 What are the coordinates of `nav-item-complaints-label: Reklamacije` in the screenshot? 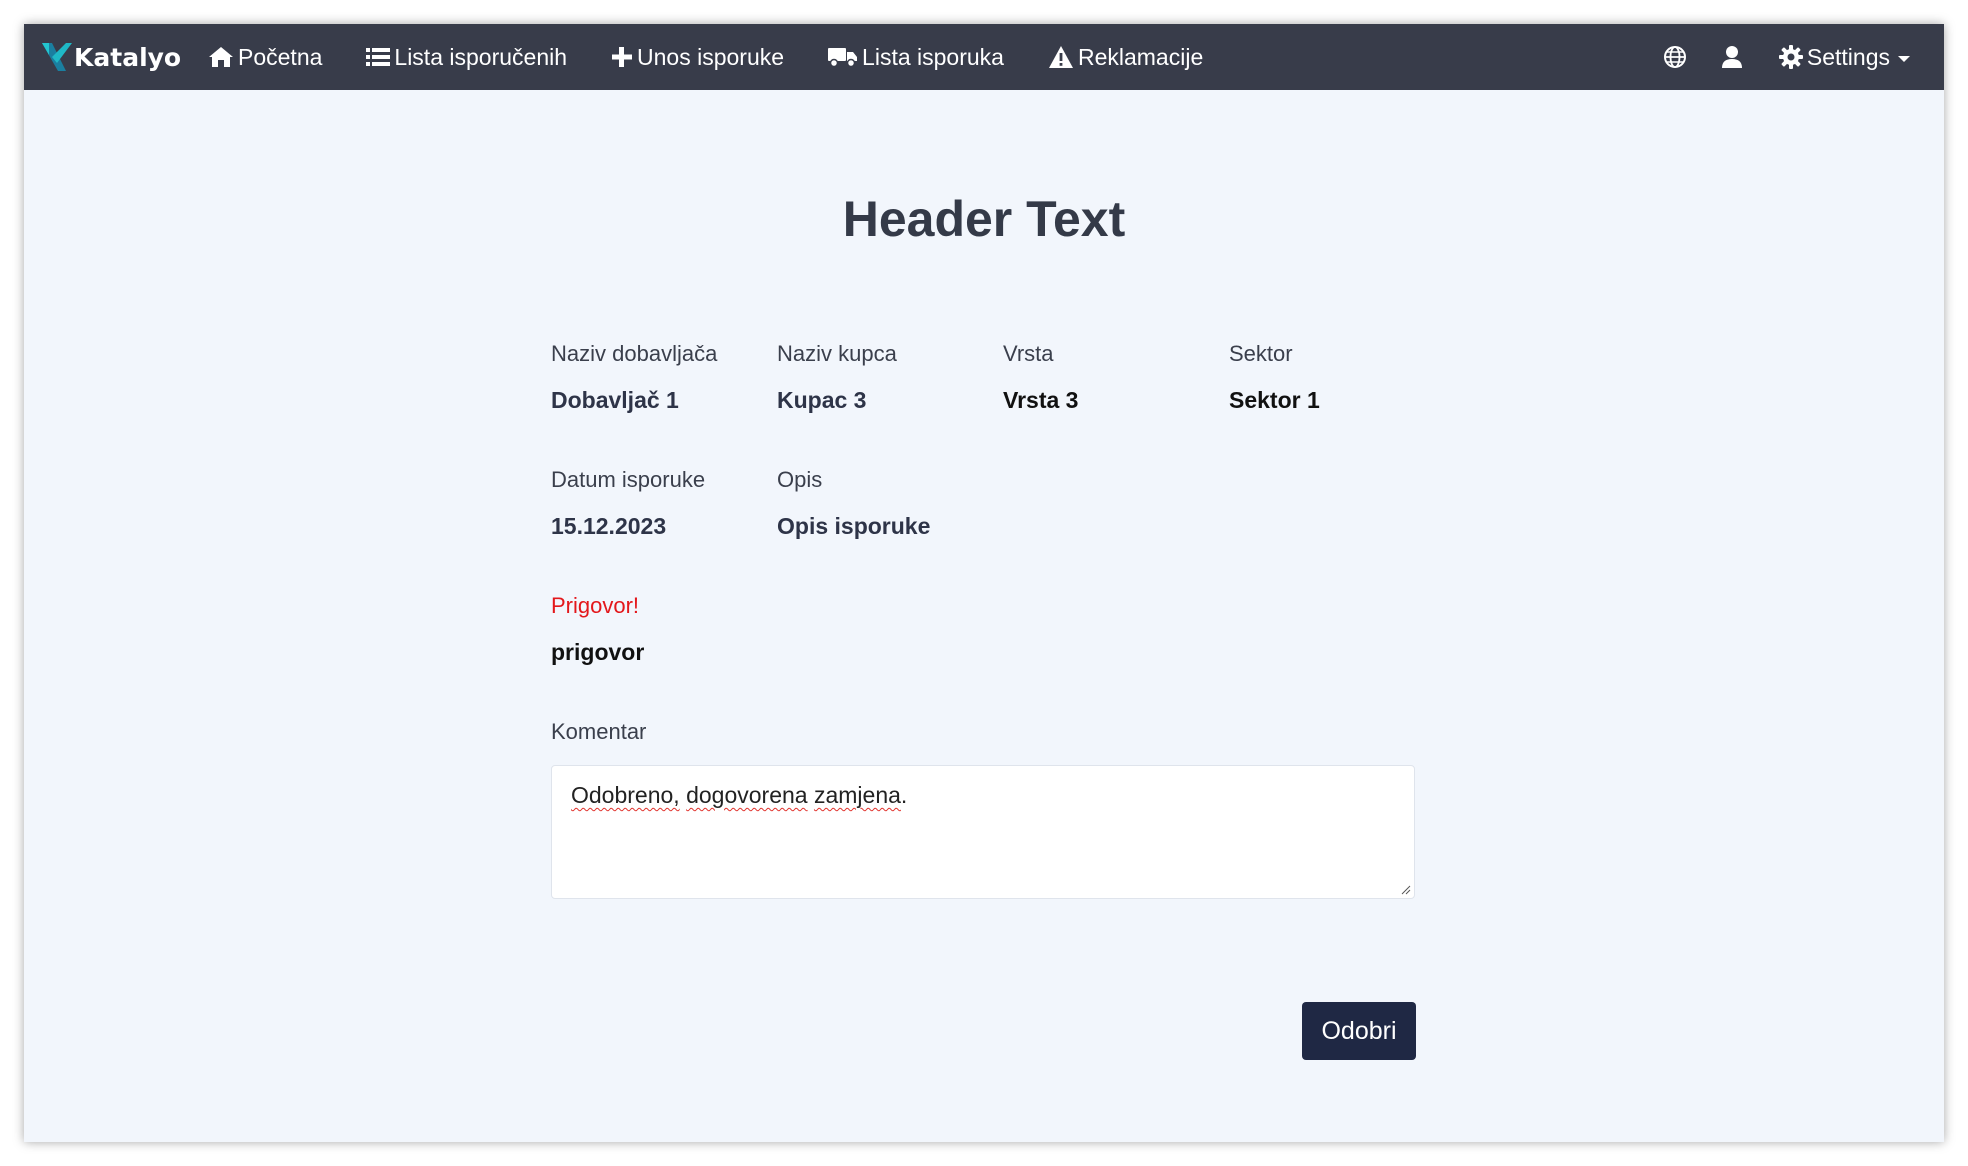 It's located at (1140, 56).